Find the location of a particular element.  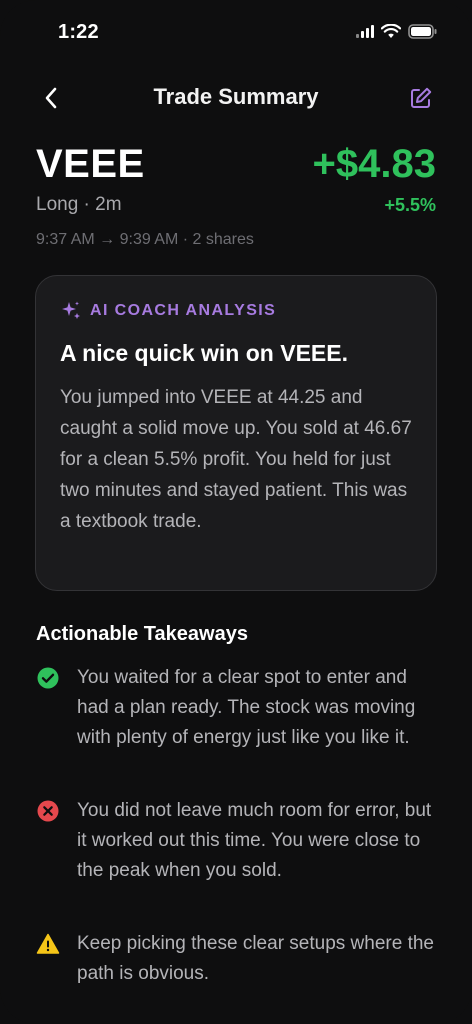

wifi-icon is located at coordinates (391, 31).